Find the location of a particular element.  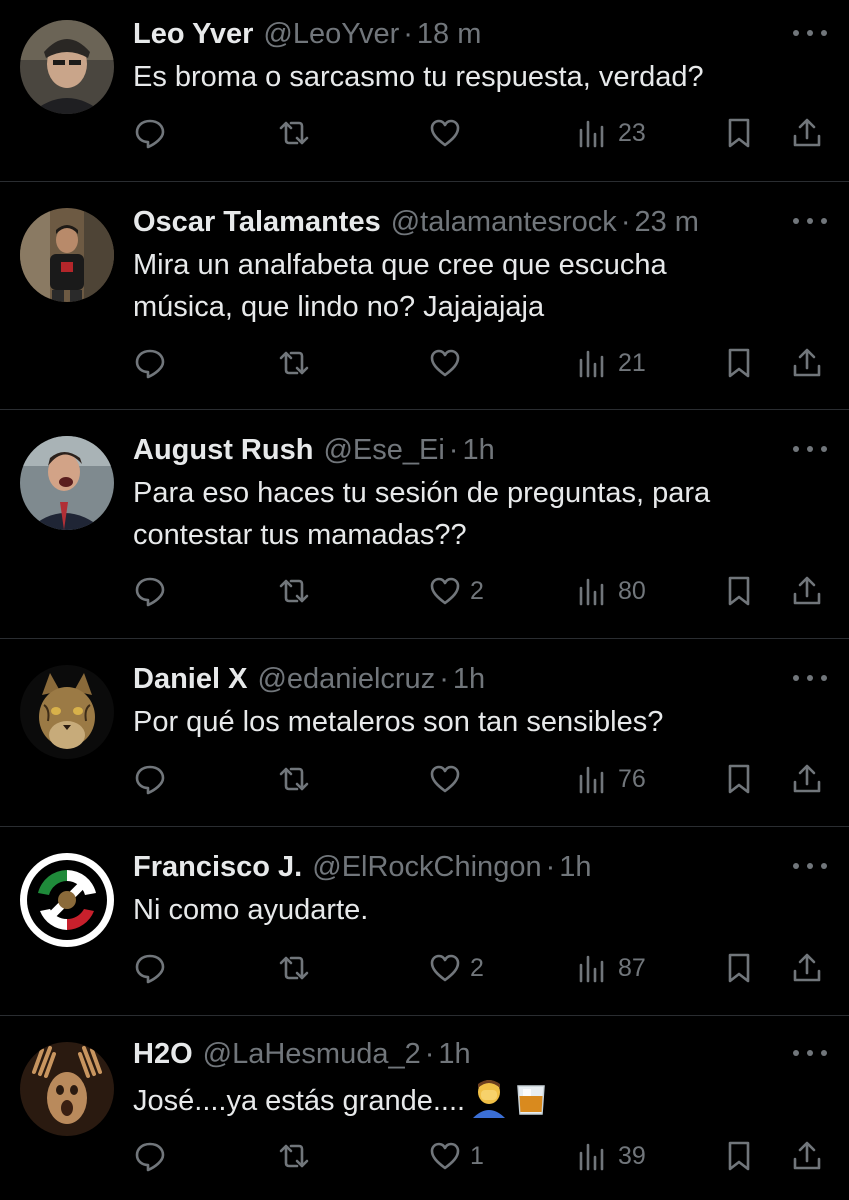

views-button: 23 is located at coordinates (611, 133).